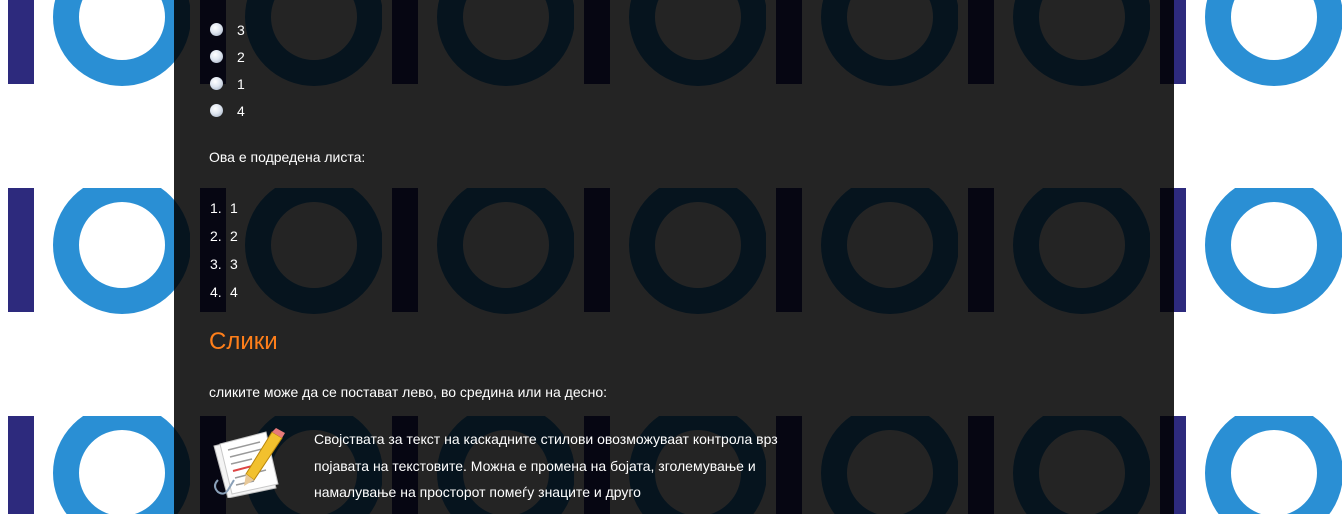 The height and width of the screenshot is (514, 1343). Describe the element at coordinates (243, 341) in the screenshot. I see `section-heading: Слики` at that location.